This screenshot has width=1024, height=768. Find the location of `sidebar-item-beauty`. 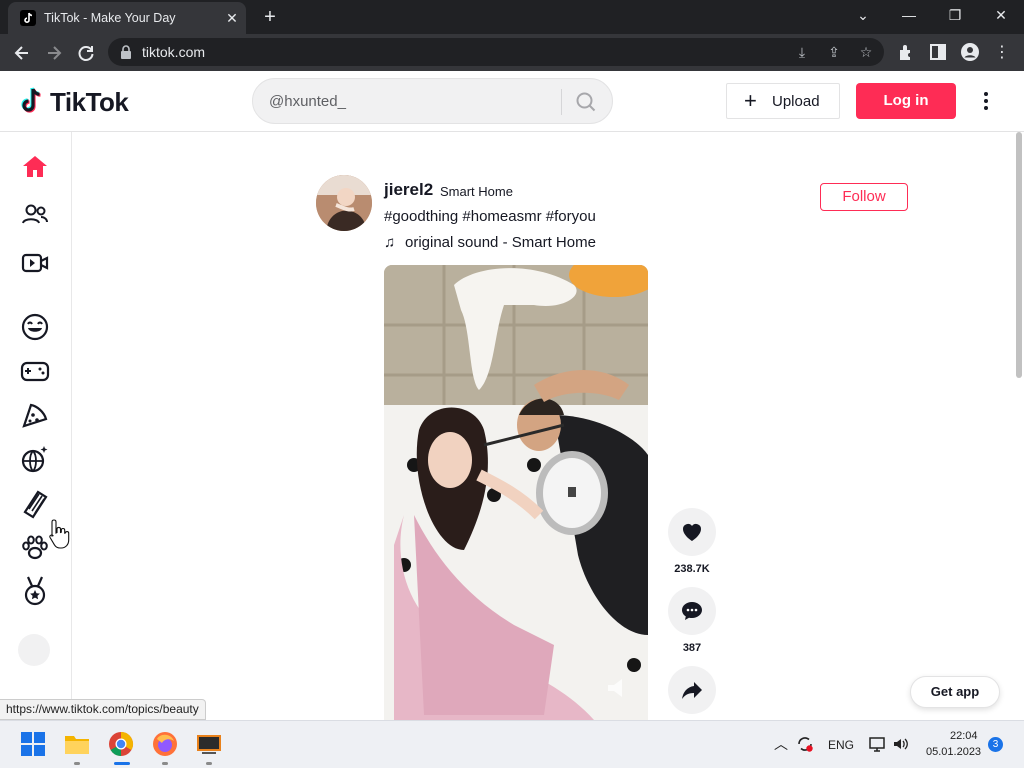

sidebar-item-beauty is located at coordinates (35, 503).